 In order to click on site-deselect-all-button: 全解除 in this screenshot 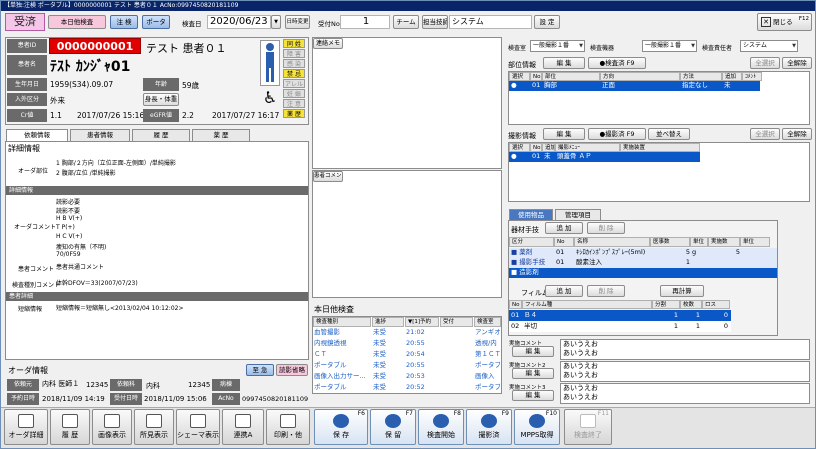, I will do `click(797, 63)`.